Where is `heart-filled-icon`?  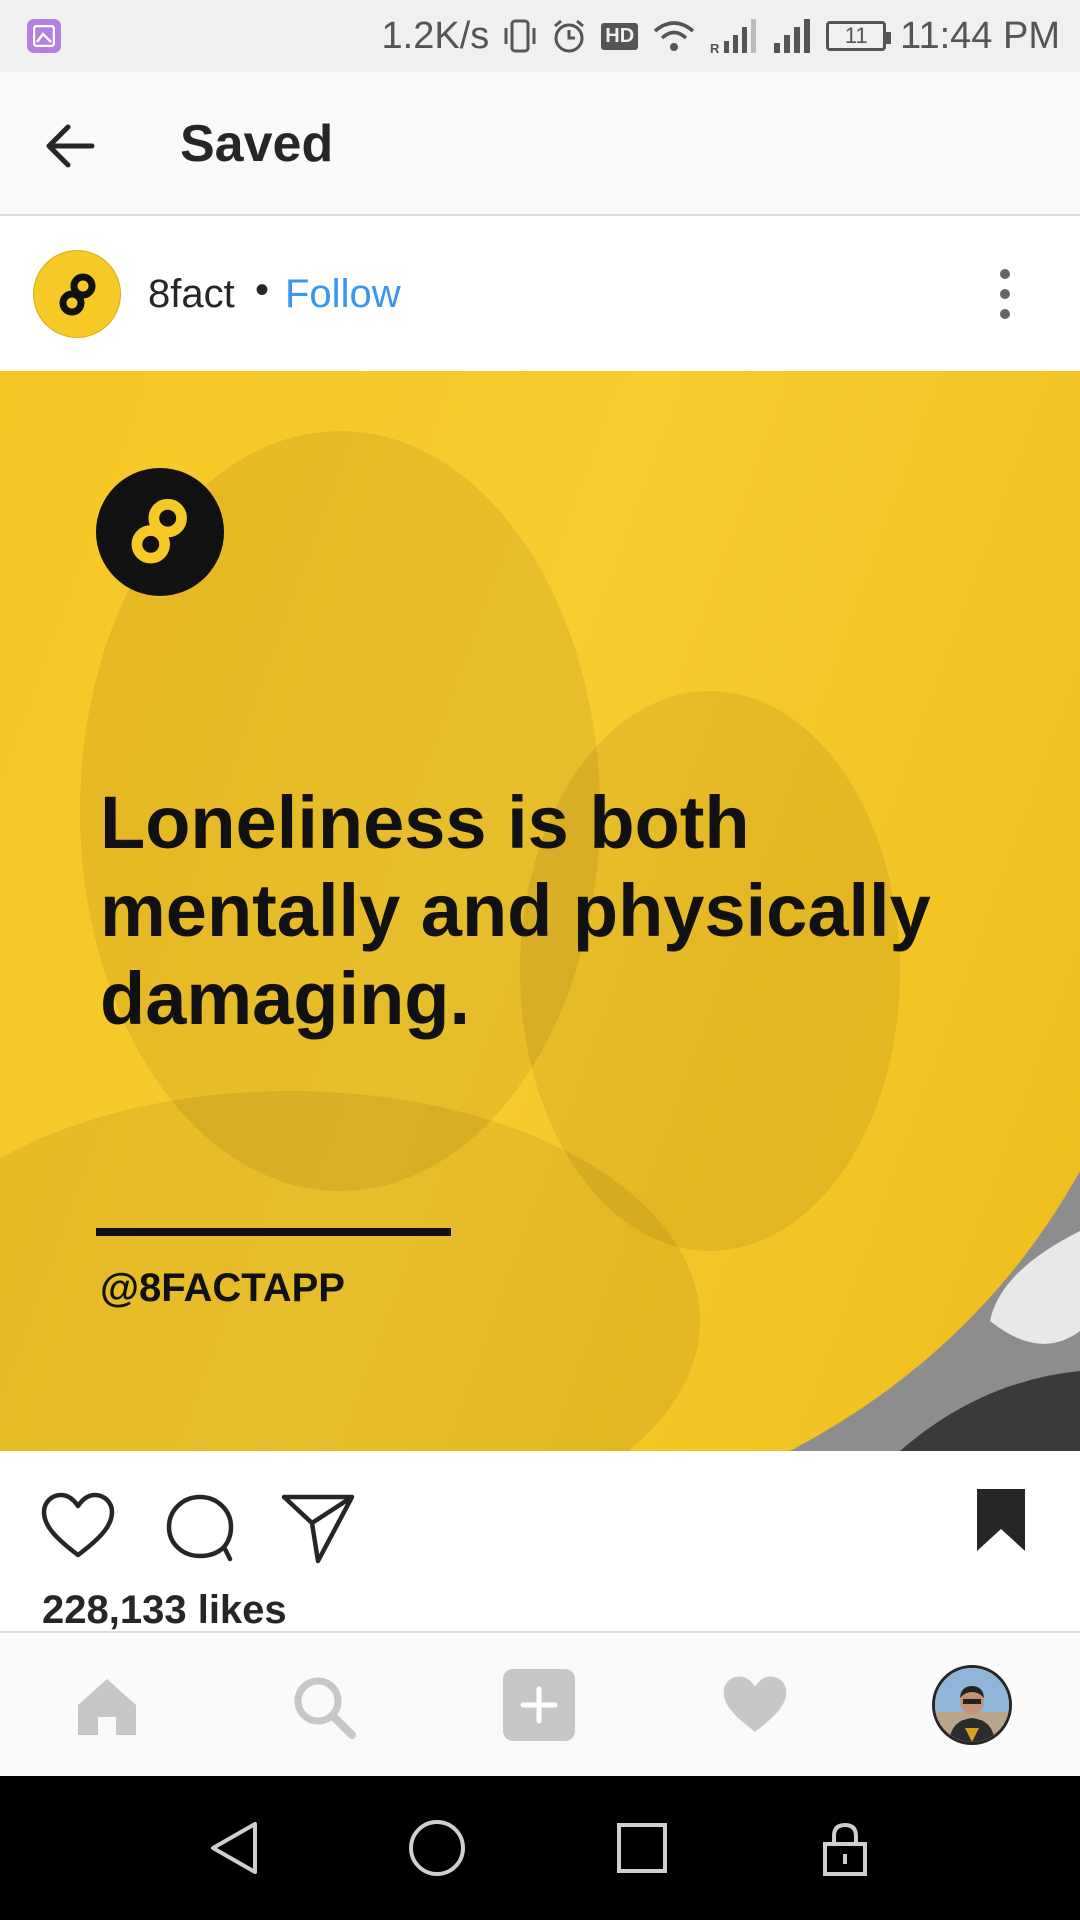 heart-filled-icon is located at coordinates (755, 1704).